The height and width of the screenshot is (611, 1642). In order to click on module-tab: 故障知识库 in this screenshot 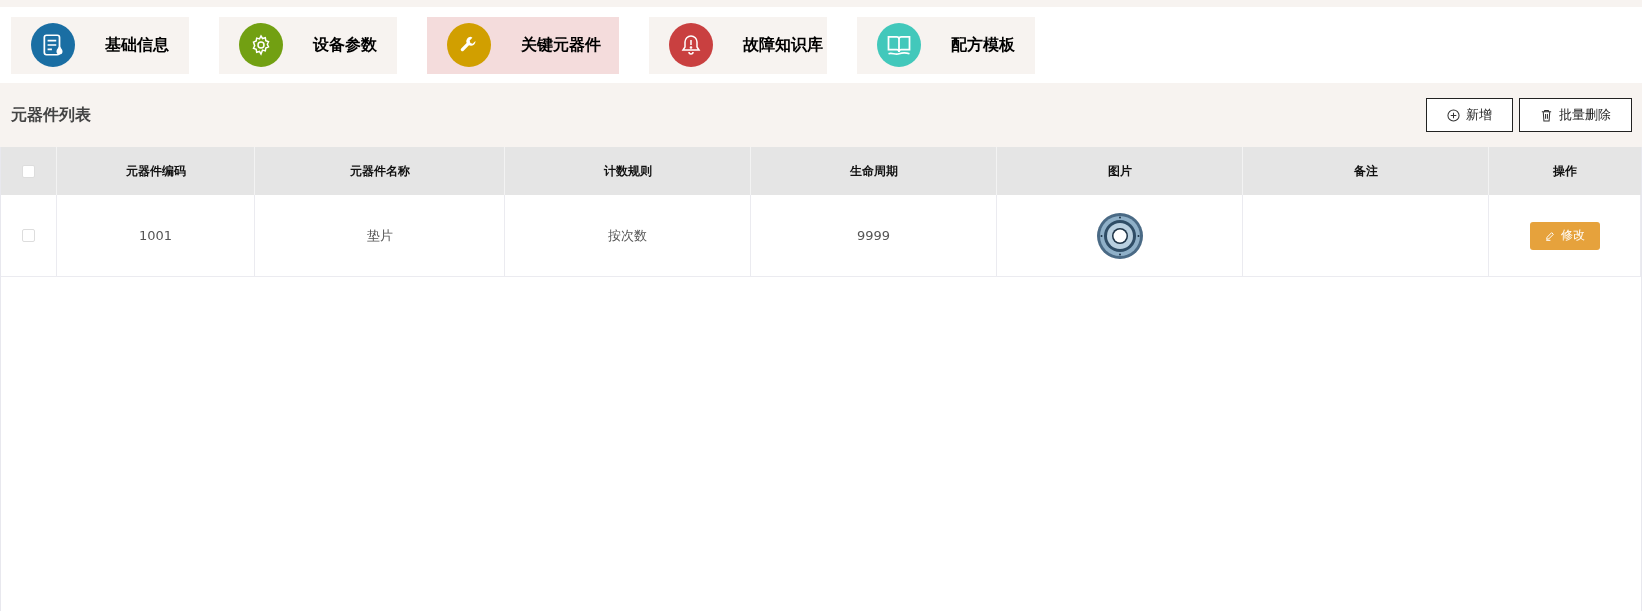, I will do `click(738, 45)`.